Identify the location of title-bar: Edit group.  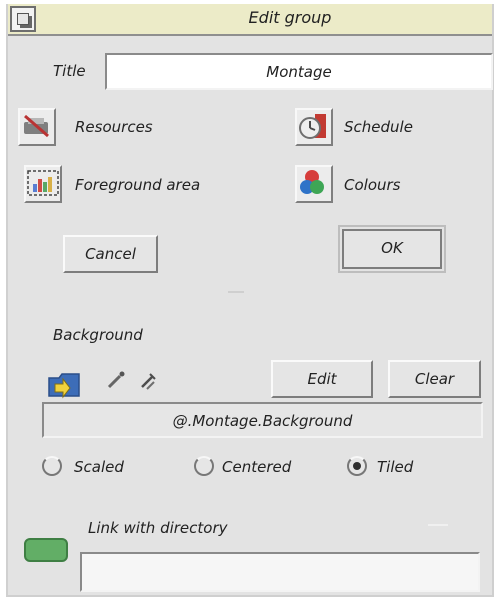
(250, 20).